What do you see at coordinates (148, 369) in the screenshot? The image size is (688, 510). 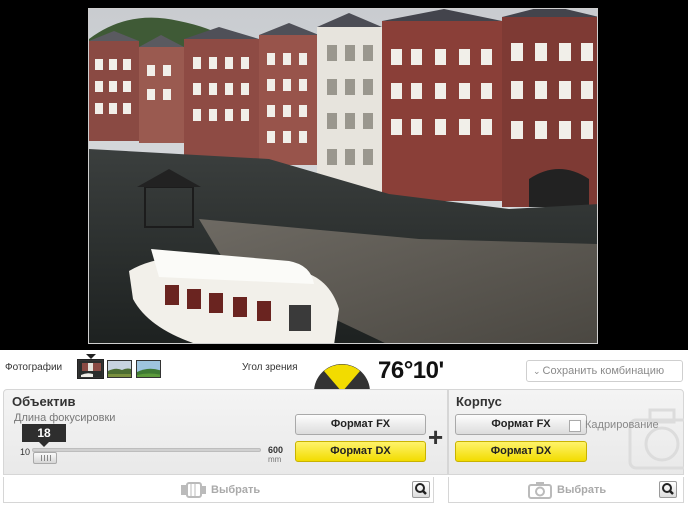 I see `thumbnail-landscape` at bounding box center [148, 369].